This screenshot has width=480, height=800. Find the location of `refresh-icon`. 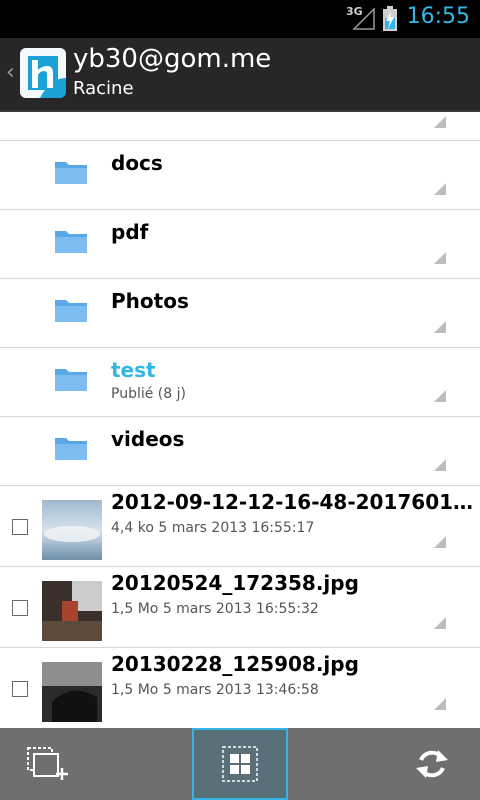

refresh-icon is located at coordinates (432, 764).